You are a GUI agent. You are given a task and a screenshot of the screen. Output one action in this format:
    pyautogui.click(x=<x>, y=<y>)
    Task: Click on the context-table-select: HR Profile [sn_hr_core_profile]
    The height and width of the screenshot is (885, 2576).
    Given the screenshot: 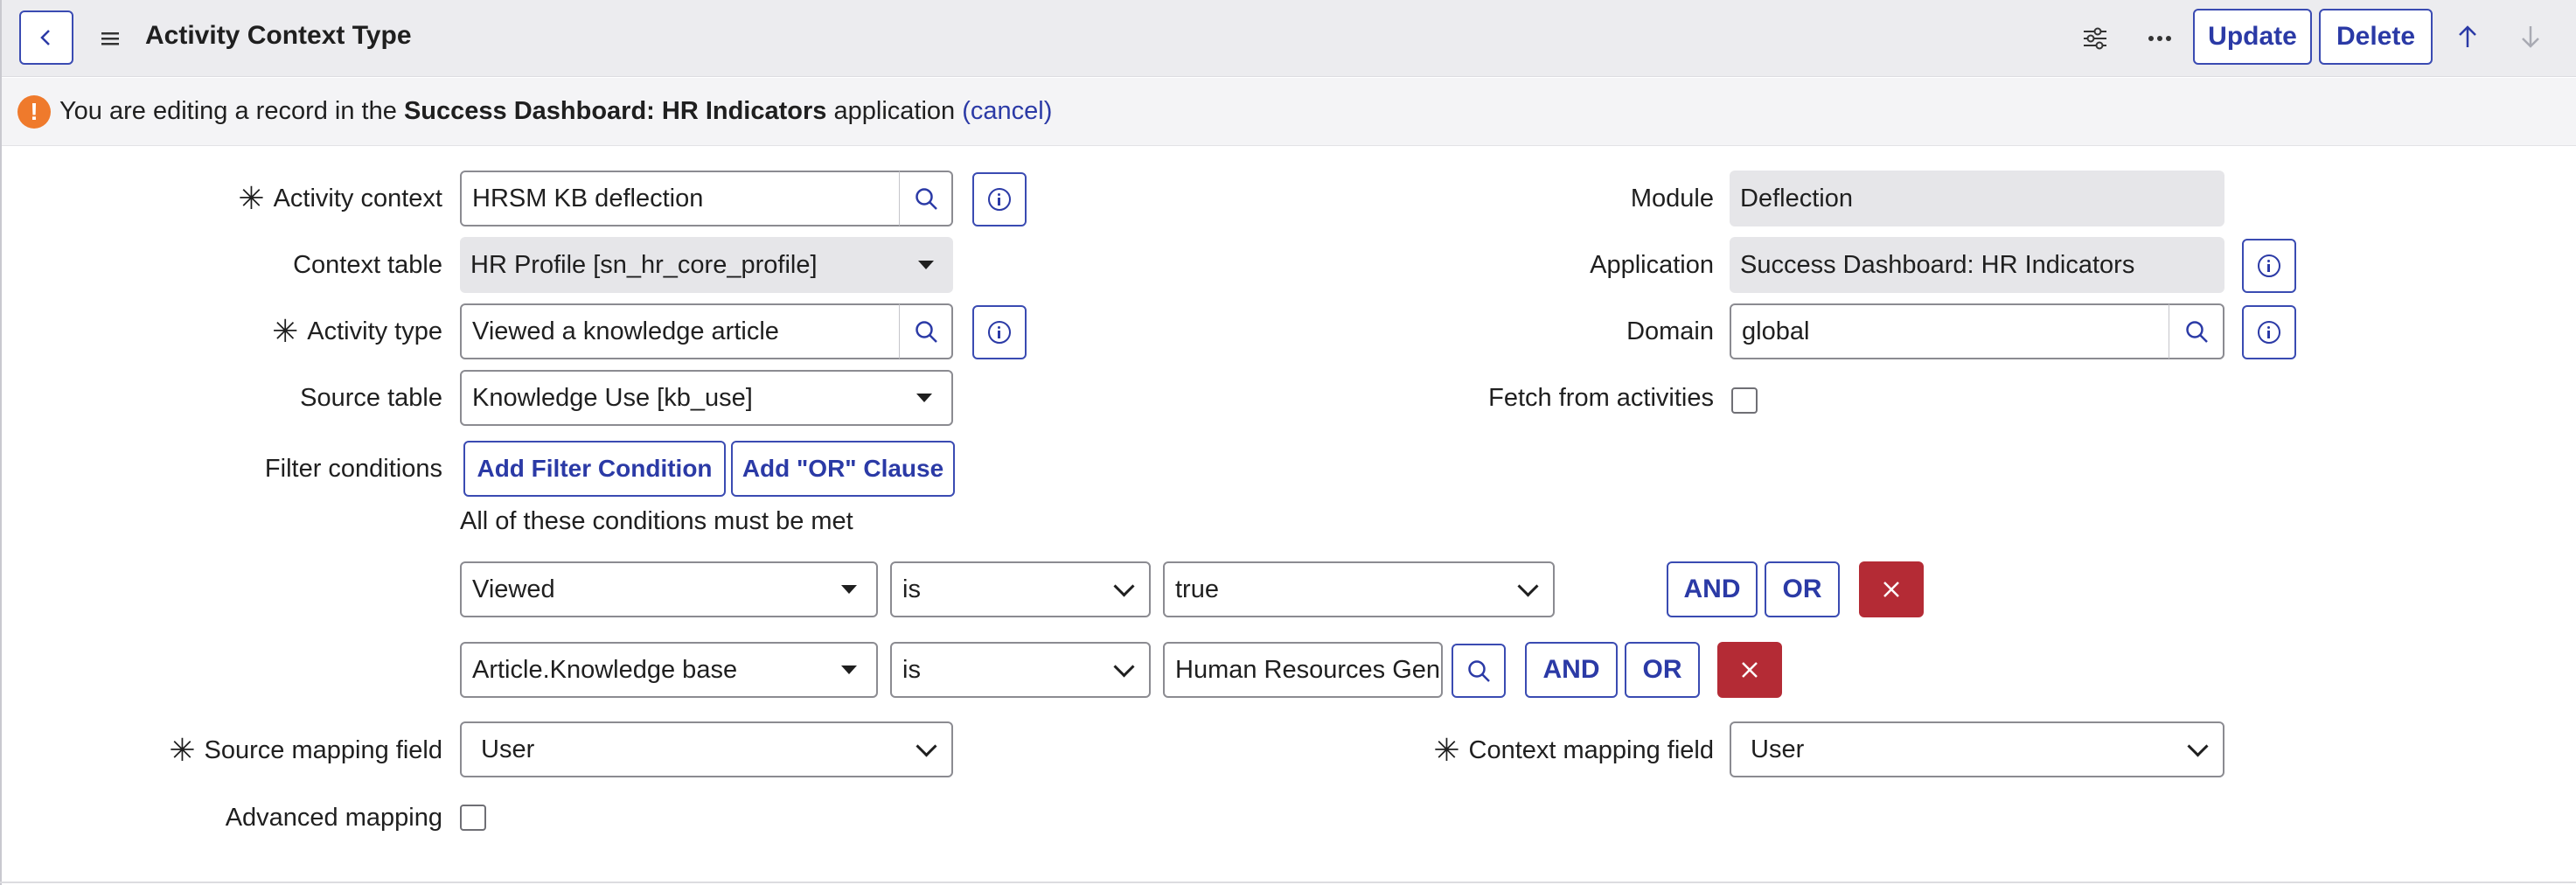 What is the action you would take?
    pyautogui.click(x=706, y=265)
    